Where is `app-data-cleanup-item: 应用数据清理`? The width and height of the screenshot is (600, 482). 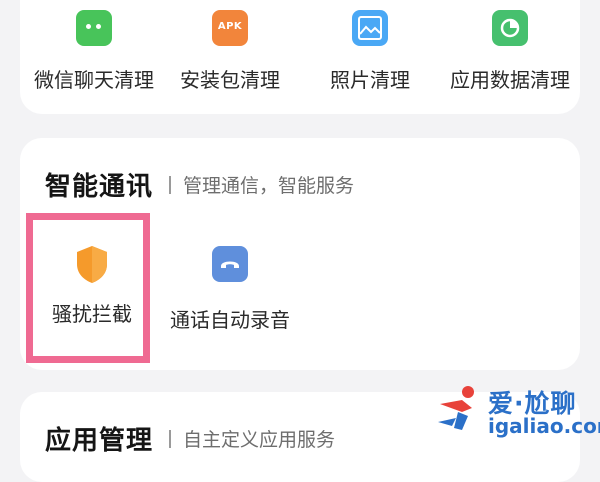 app-data-cleanup-item: 应用数据清理 is located at coordinates (510, 51).